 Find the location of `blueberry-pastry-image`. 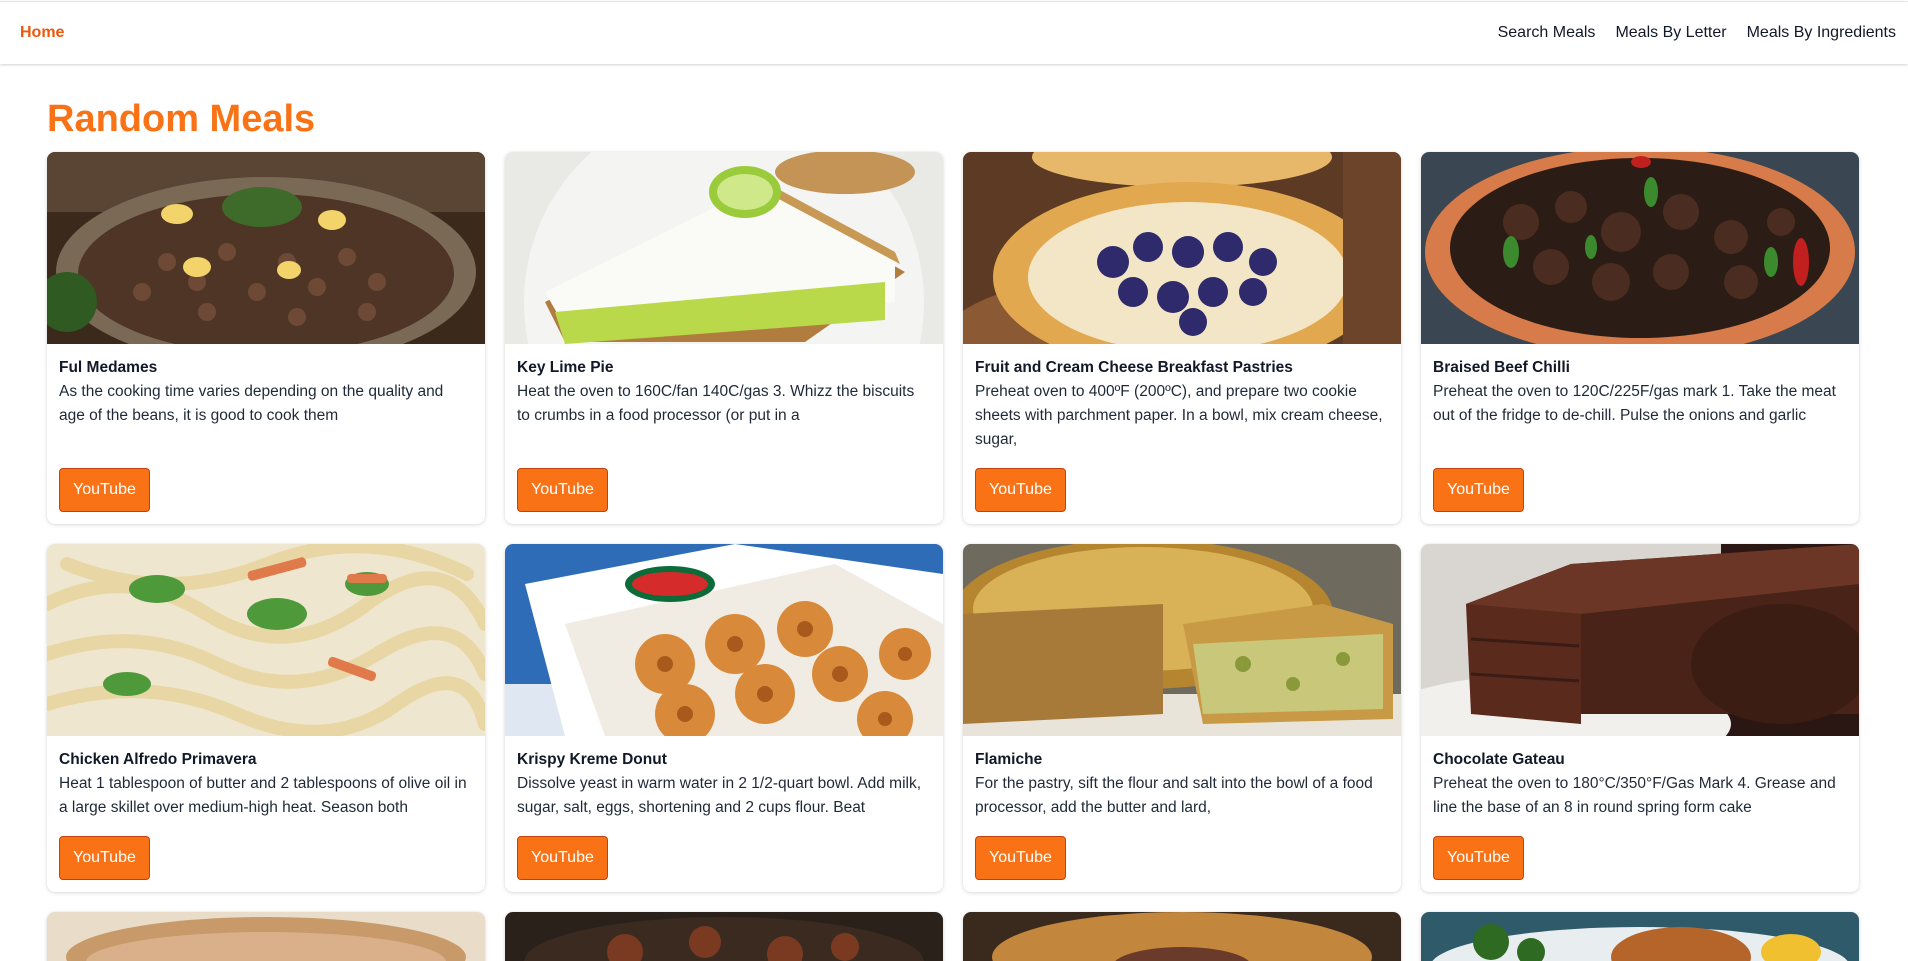

blueberry-pastry-image is located at coordinates (1182, 248).